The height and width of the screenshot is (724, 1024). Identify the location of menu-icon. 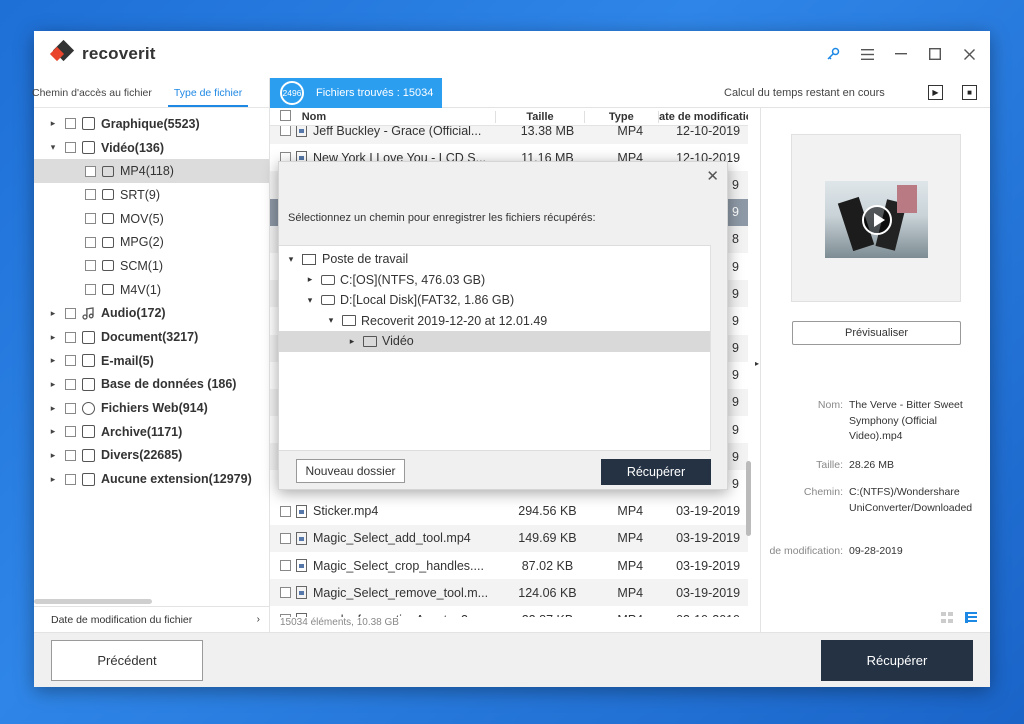
(867, 54).